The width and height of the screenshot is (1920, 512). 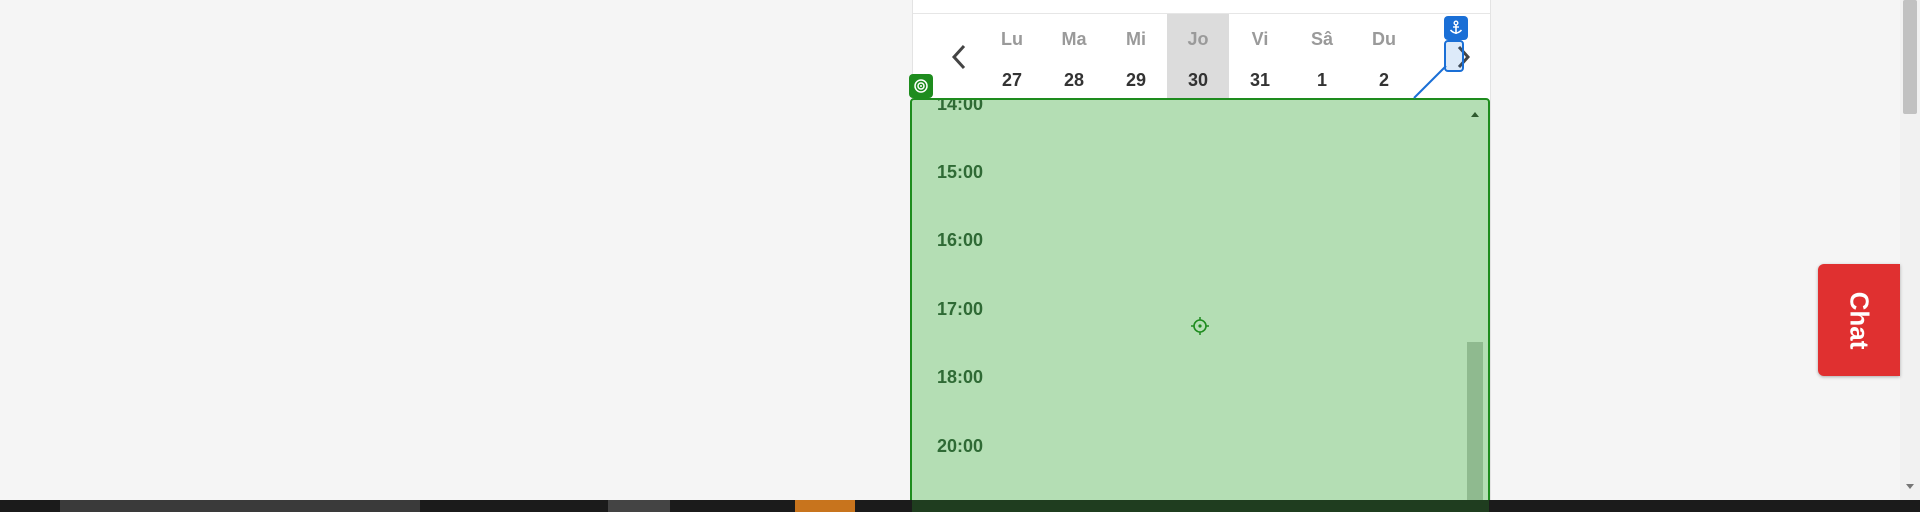 What do you see at coordinates (1456, 28) in the screenshot?
I see `anchor-icon` at bounding box center [1456, 28].